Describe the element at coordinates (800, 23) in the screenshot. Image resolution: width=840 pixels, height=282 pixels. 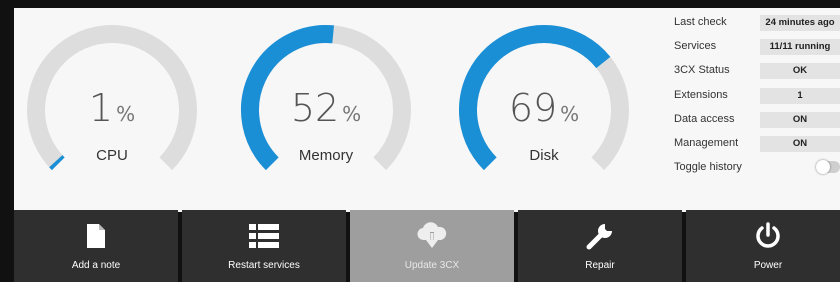
I see `info-value: 24 minutes ago` at that location.